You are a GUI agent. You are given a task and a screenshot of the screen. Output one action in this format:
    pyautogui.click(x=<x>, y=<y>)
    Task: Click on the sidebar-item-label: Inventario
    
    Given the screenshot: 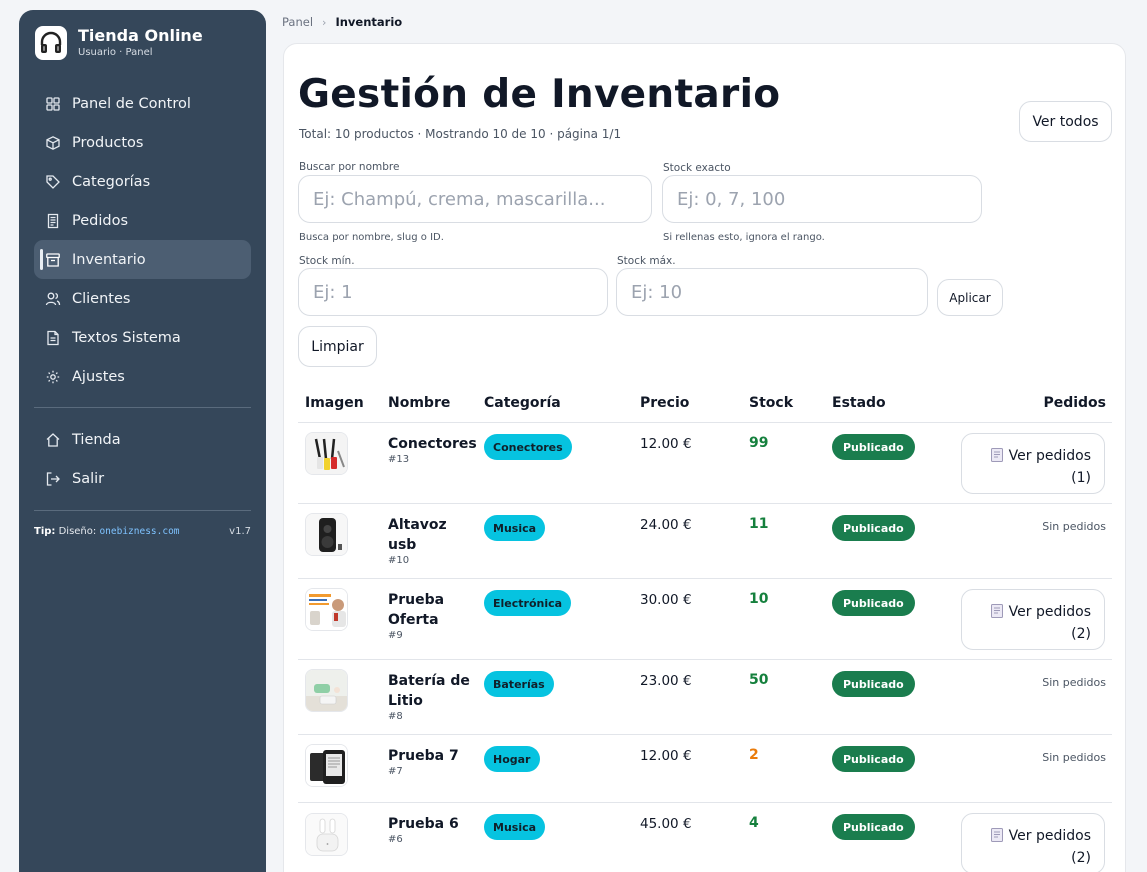 What is the action you would take?
    pyautogui.click(x=109, y=259)
    